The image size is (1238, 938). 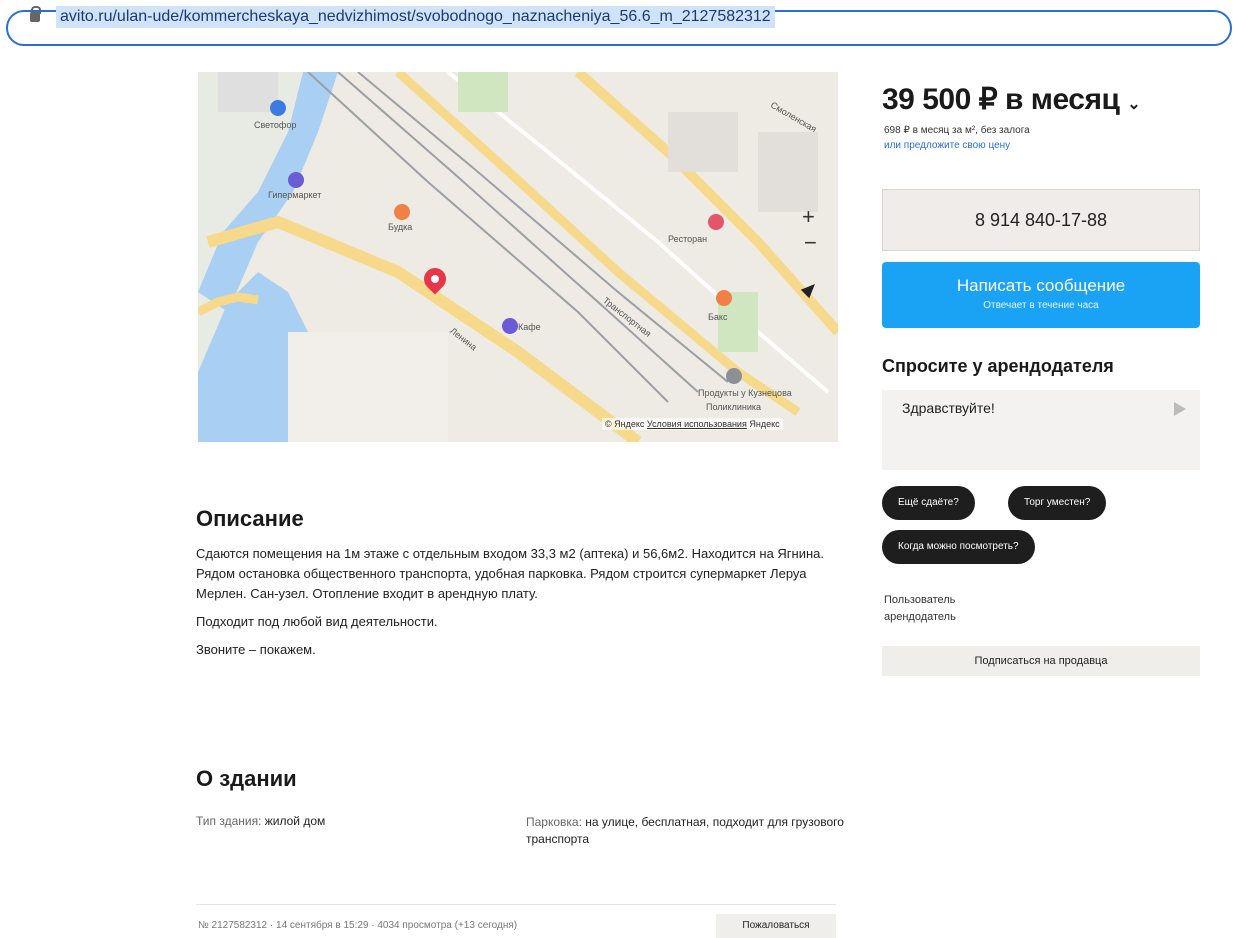 I want to click on map-label: Поликлиника, so click(x=734, y=407).